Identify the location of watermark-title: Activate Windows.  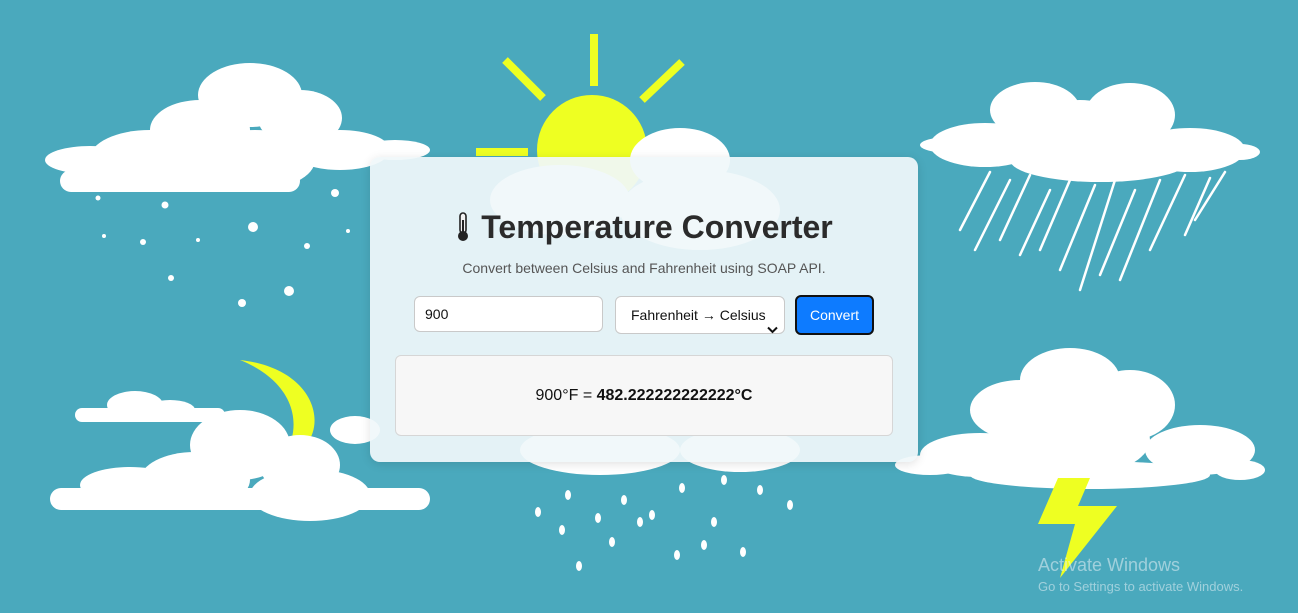
(1109, 565).